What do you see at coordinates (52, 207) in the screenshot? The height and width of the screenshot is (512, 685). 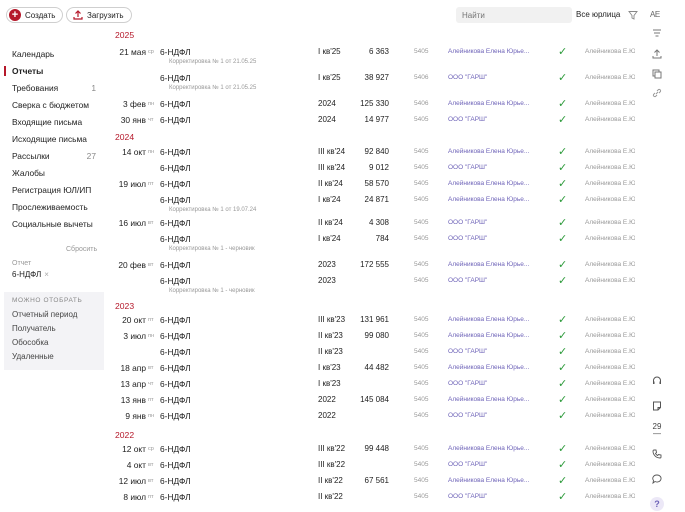 I see `sidebar-item-traceability: Прослеживаемость` at bounding box center [52, 207].